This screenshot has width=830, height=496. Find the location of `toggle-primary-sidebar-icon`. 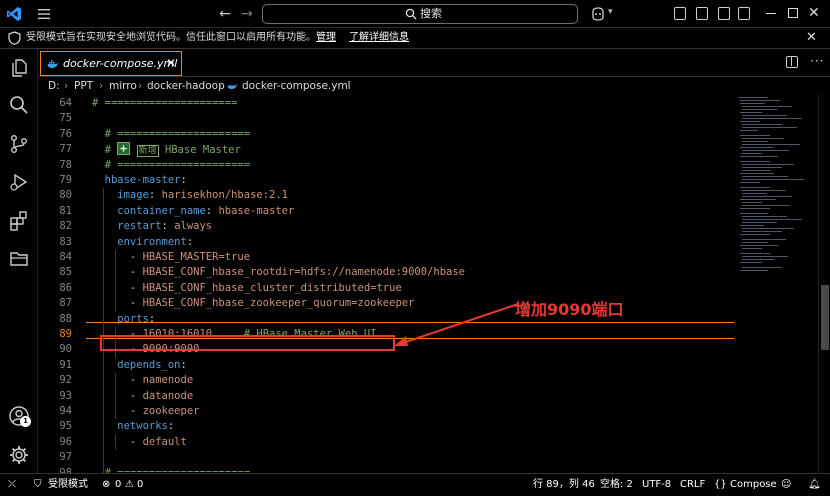

toggle-primary-sidebar-icon is located at coordinates (680, 13).